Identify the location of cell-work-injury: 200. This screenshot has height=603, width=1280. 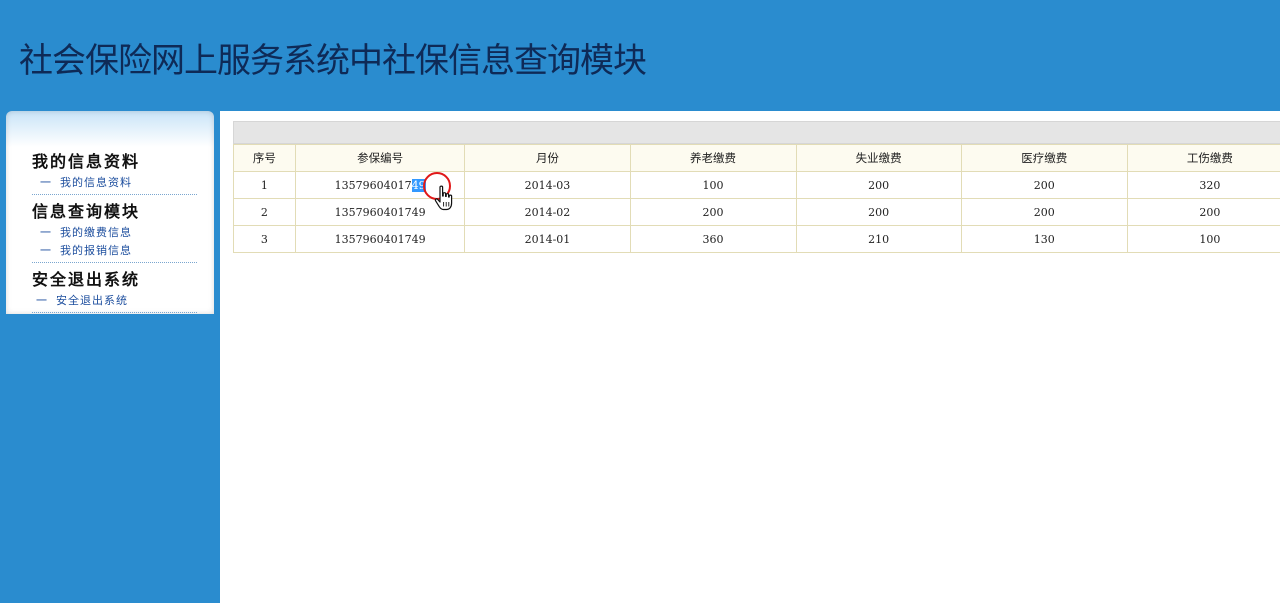
(1203, 212).